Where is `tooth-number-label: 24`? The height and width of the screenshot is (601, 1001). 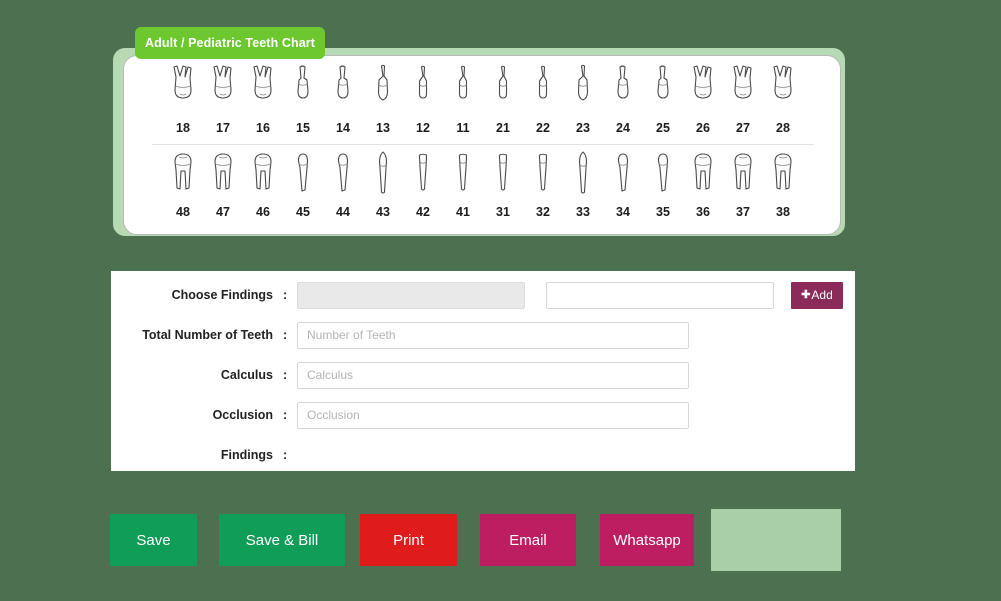 tooth-number-label: 24 is located at coordinates (623, 128).